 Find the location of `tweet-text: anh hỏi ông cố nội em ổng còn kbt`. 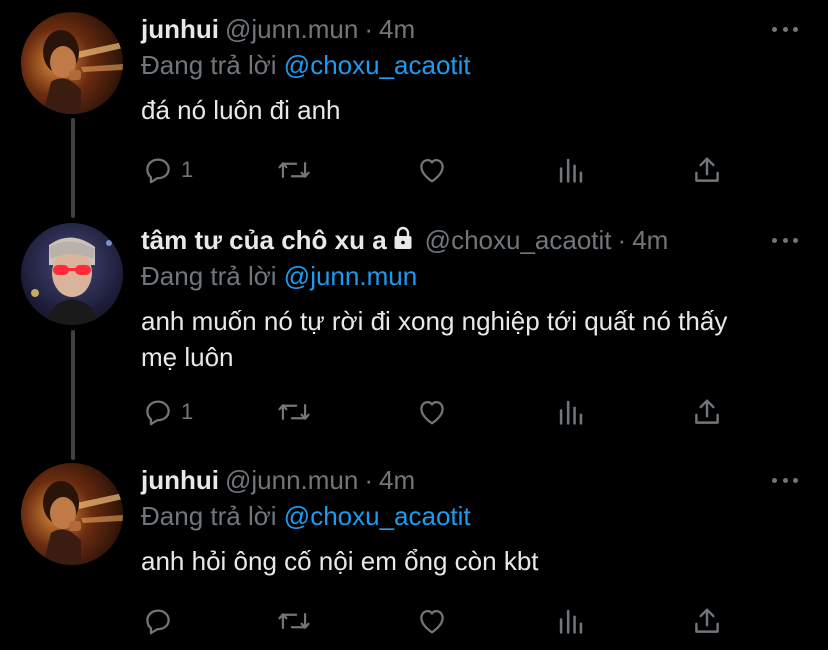

tweet-text: anh hỏi ông cố nội em ổng còn kbt is located at coordinates (340, 561).